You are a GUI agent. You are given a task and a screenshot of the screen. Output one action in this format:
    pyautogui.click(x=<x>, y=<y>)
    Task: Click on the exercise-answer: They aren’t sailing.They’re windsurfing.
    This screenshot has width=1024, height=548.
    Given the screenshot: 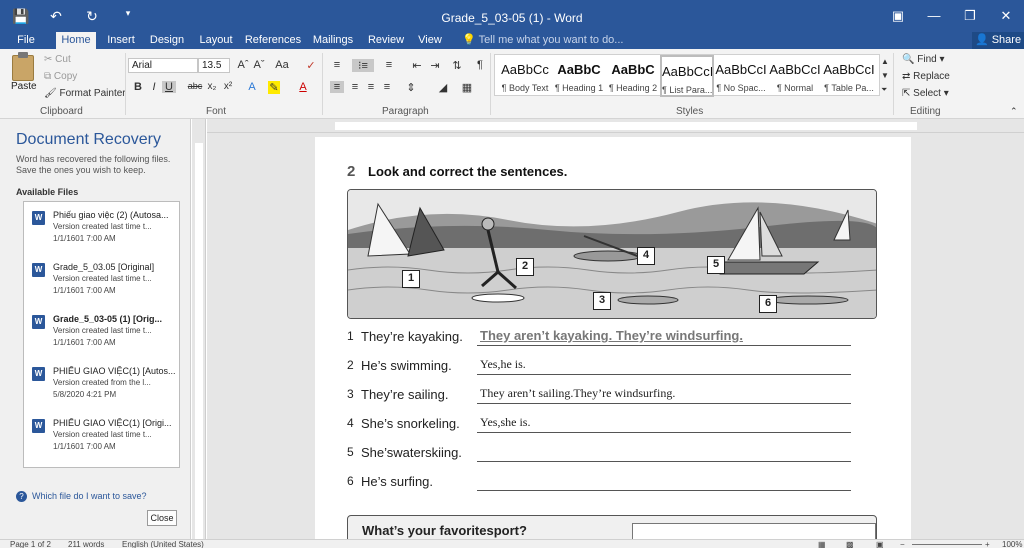 What is the action you would take?
    pyautogui.click(x=577, y=393)
    